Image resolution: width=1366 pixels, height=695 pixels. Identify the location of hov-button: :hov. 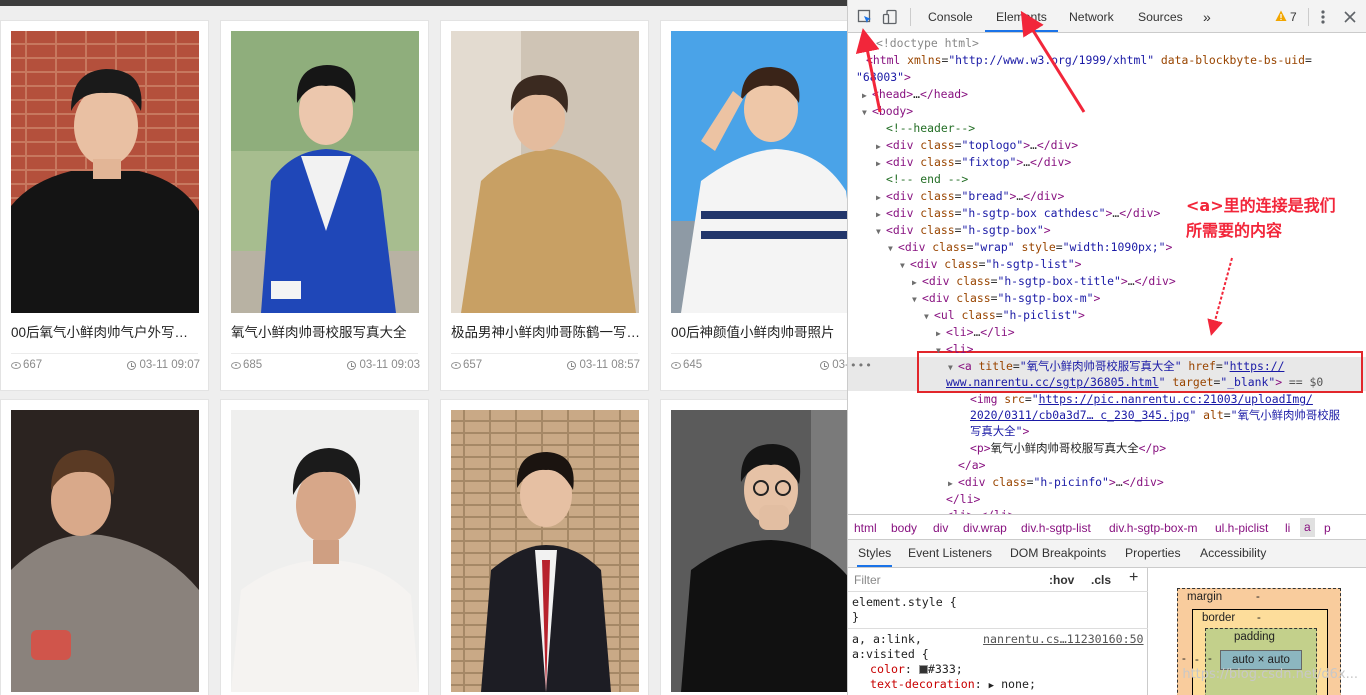
(1061, 580).